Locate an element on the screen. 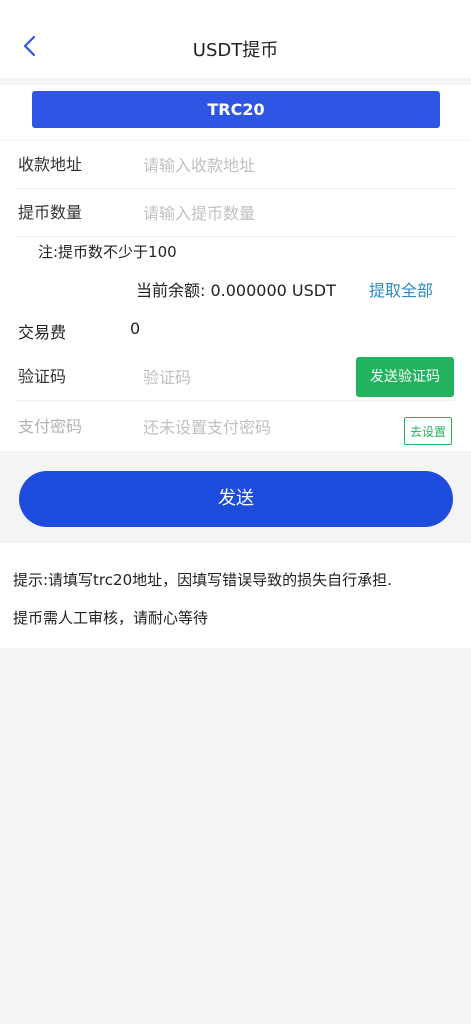  amount-row: 提币数量 is located at coordinates (235, 213).